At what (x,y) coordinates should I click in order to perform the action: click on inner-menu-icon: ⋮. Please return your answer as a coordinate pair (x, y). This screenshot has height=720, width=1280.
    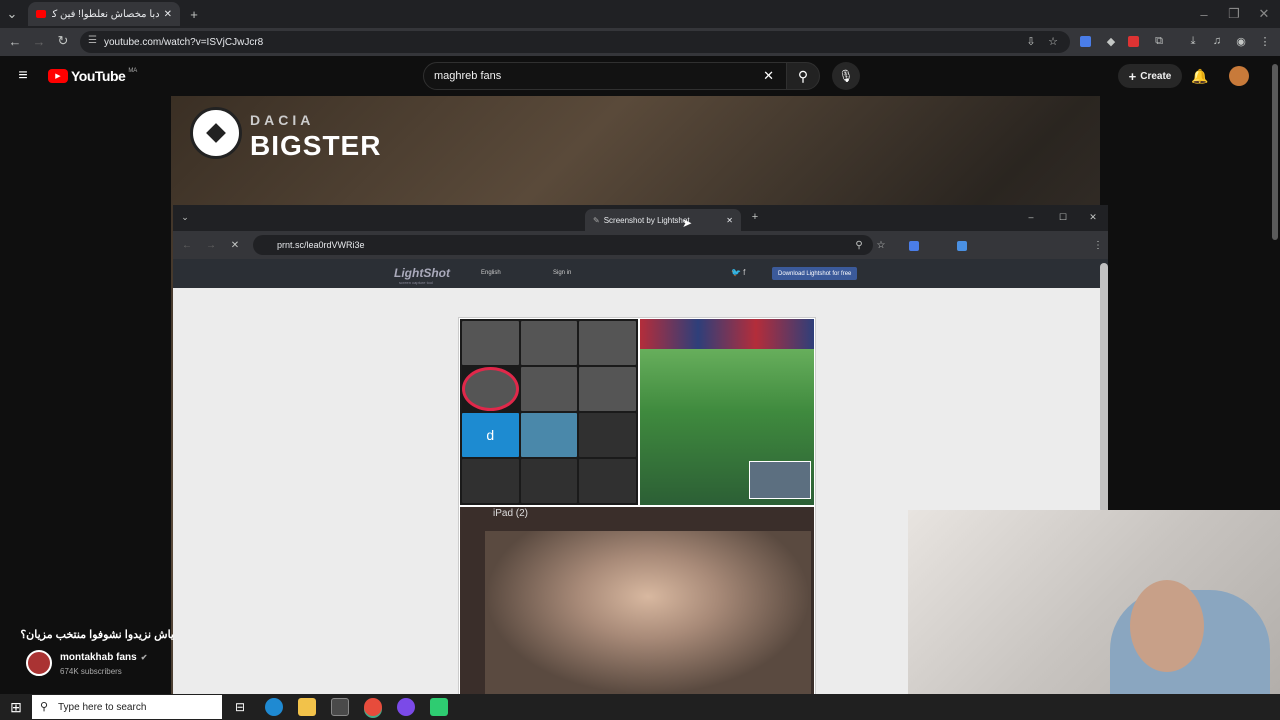
    Looking at the image, I should click on (1098, 245).